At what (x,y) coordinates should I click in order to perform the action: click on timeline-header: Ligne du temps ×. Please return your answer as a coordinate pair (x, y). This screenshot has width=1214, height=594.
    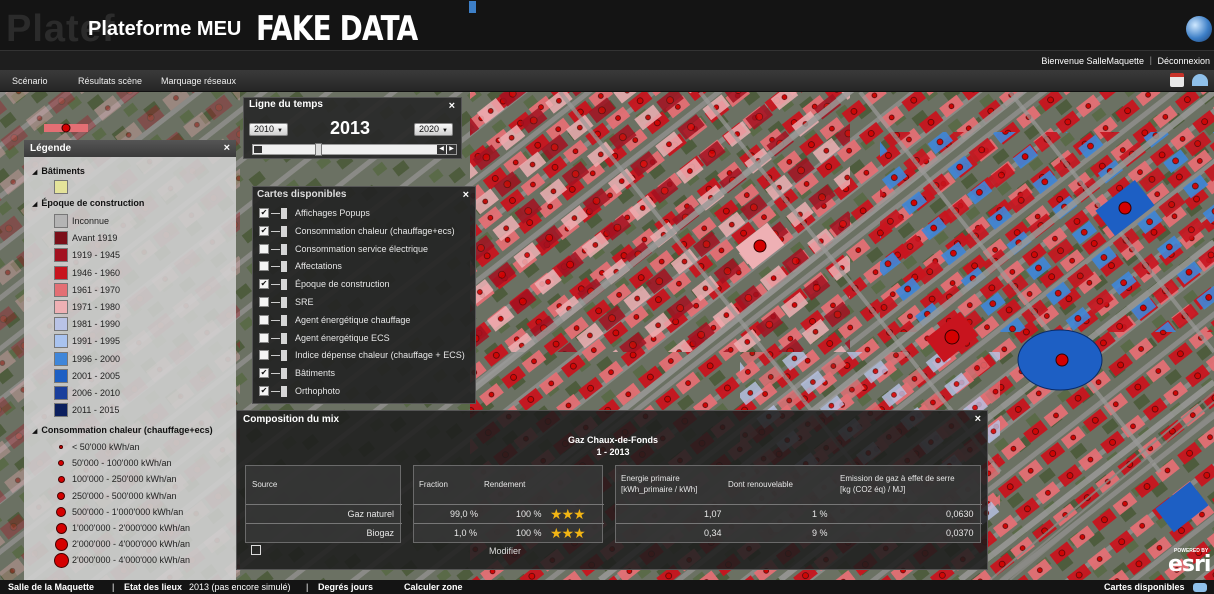
    Looking at the image, I should click on (352, 105).